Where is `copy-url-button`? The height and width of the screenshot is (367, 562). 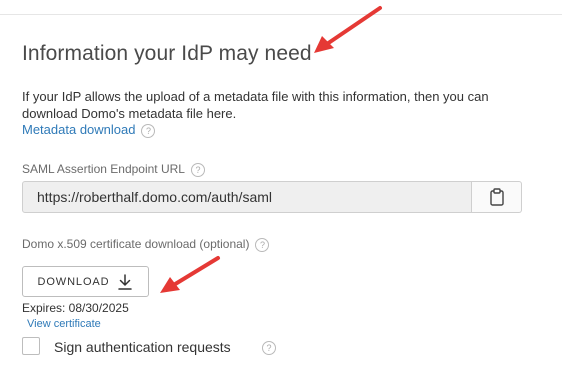 copy-url-button is located at coordinates (497, 197).